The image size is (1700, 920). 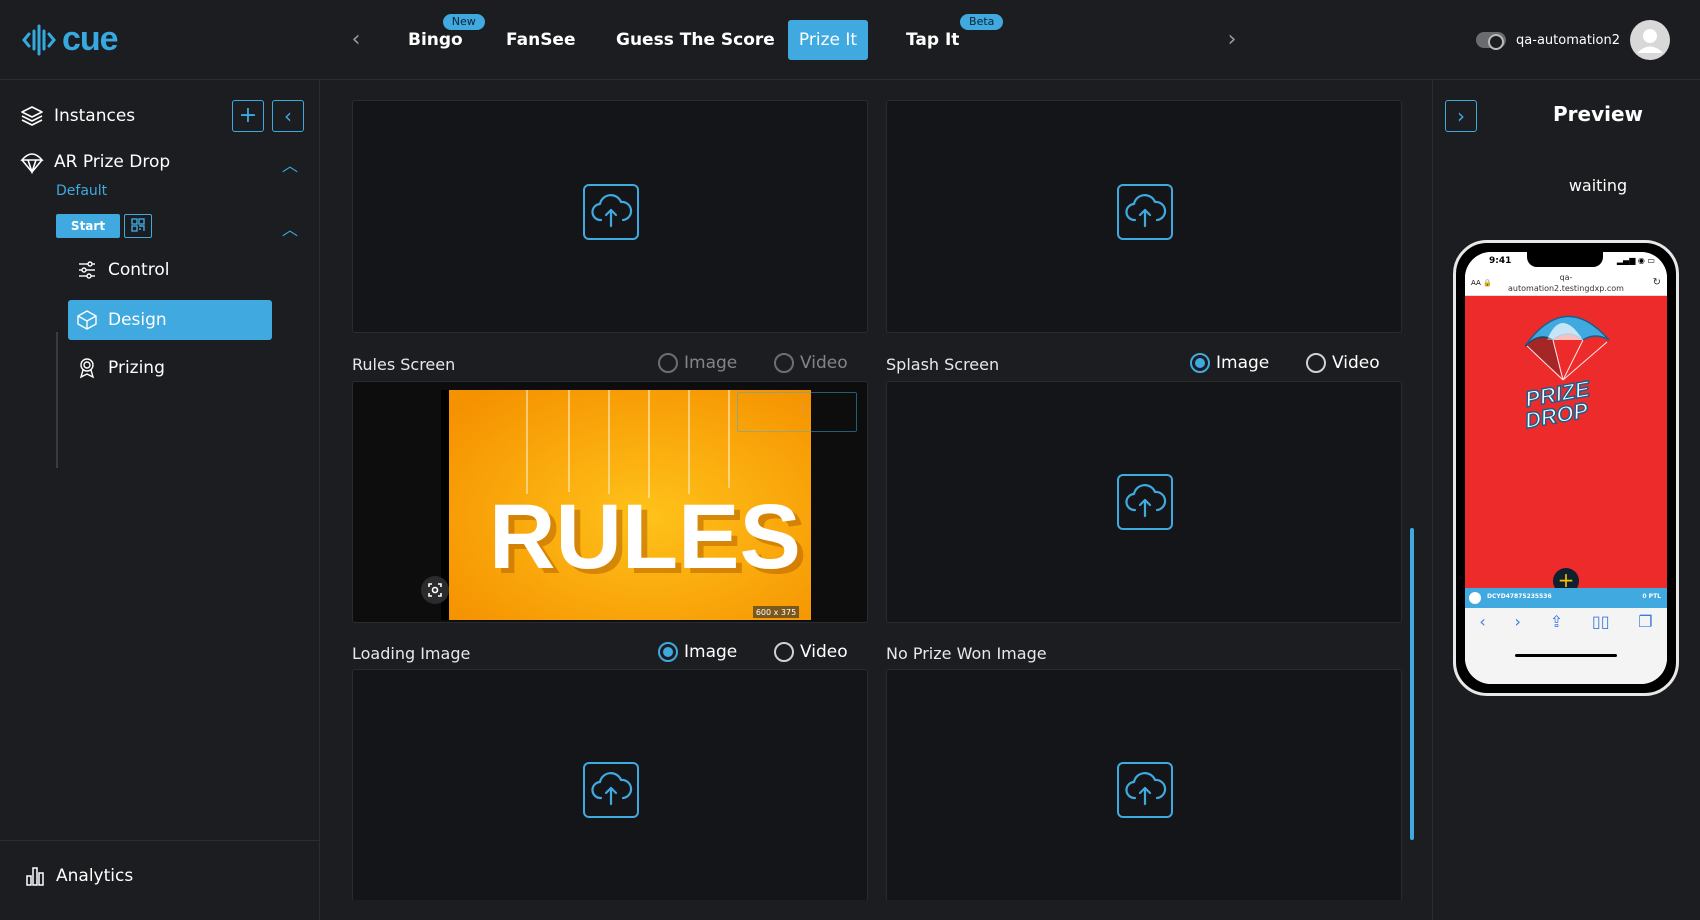 I want to click on analytics-label: Analytics, so click(x=95, y=876).